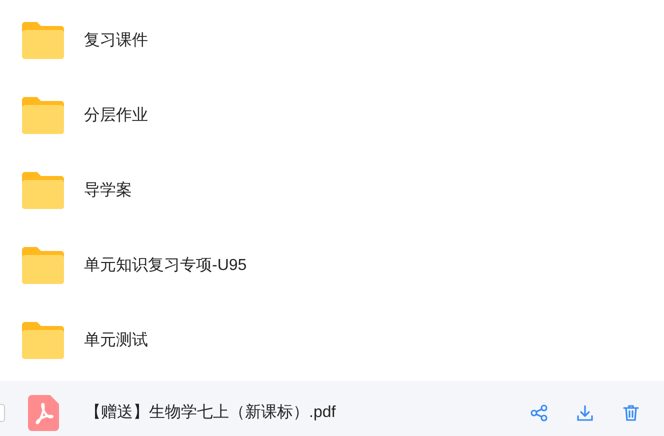 The height and width of the screenshot is (436, 664). I want to click on download-icon, so click(585, 413).